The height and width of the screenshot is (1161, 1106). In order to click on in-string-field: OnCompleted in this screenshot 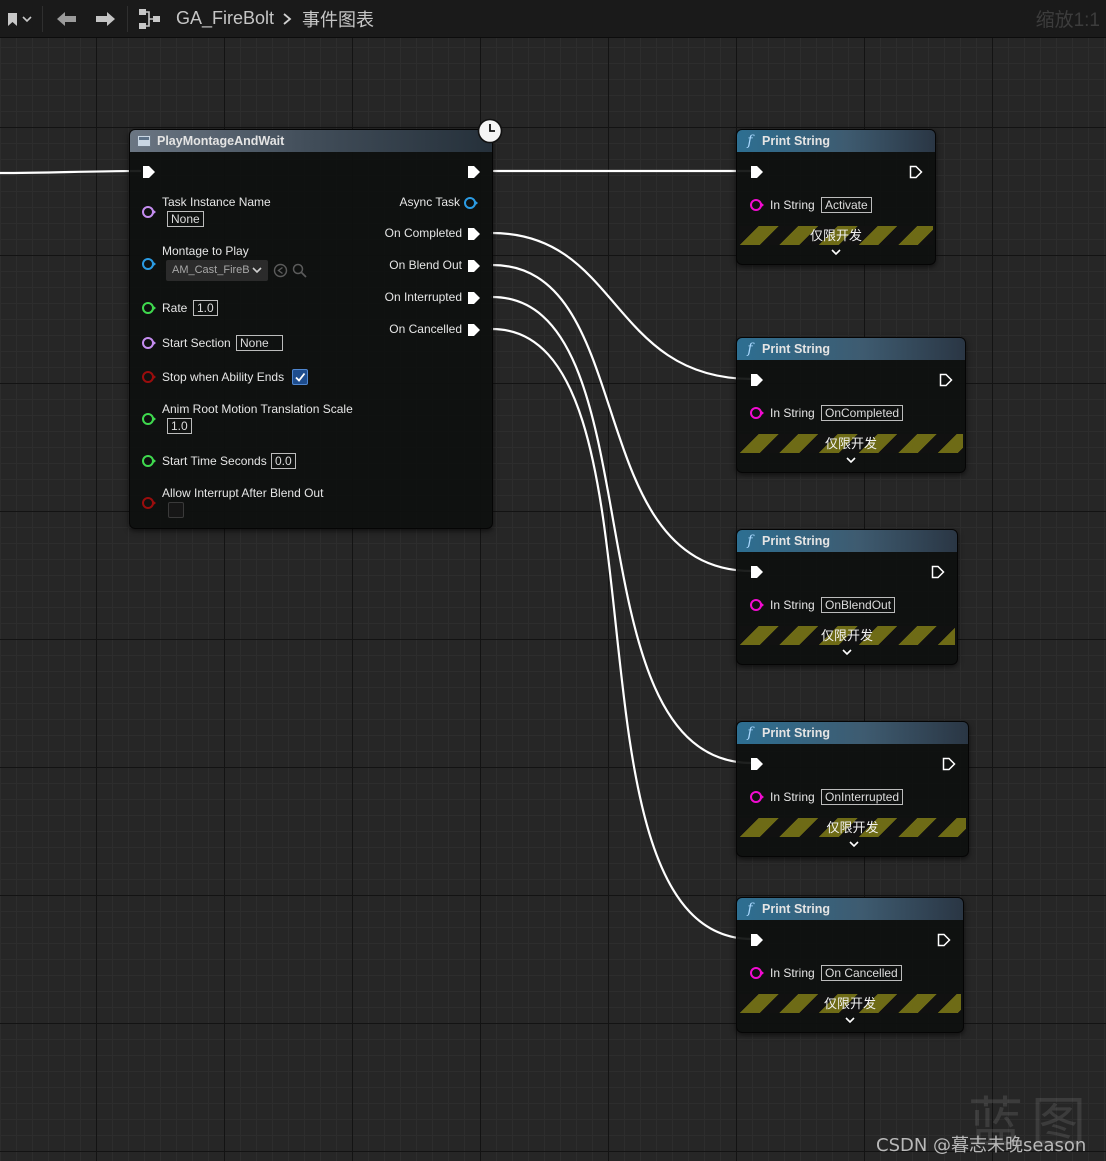, I will do `click(862, 413)`.